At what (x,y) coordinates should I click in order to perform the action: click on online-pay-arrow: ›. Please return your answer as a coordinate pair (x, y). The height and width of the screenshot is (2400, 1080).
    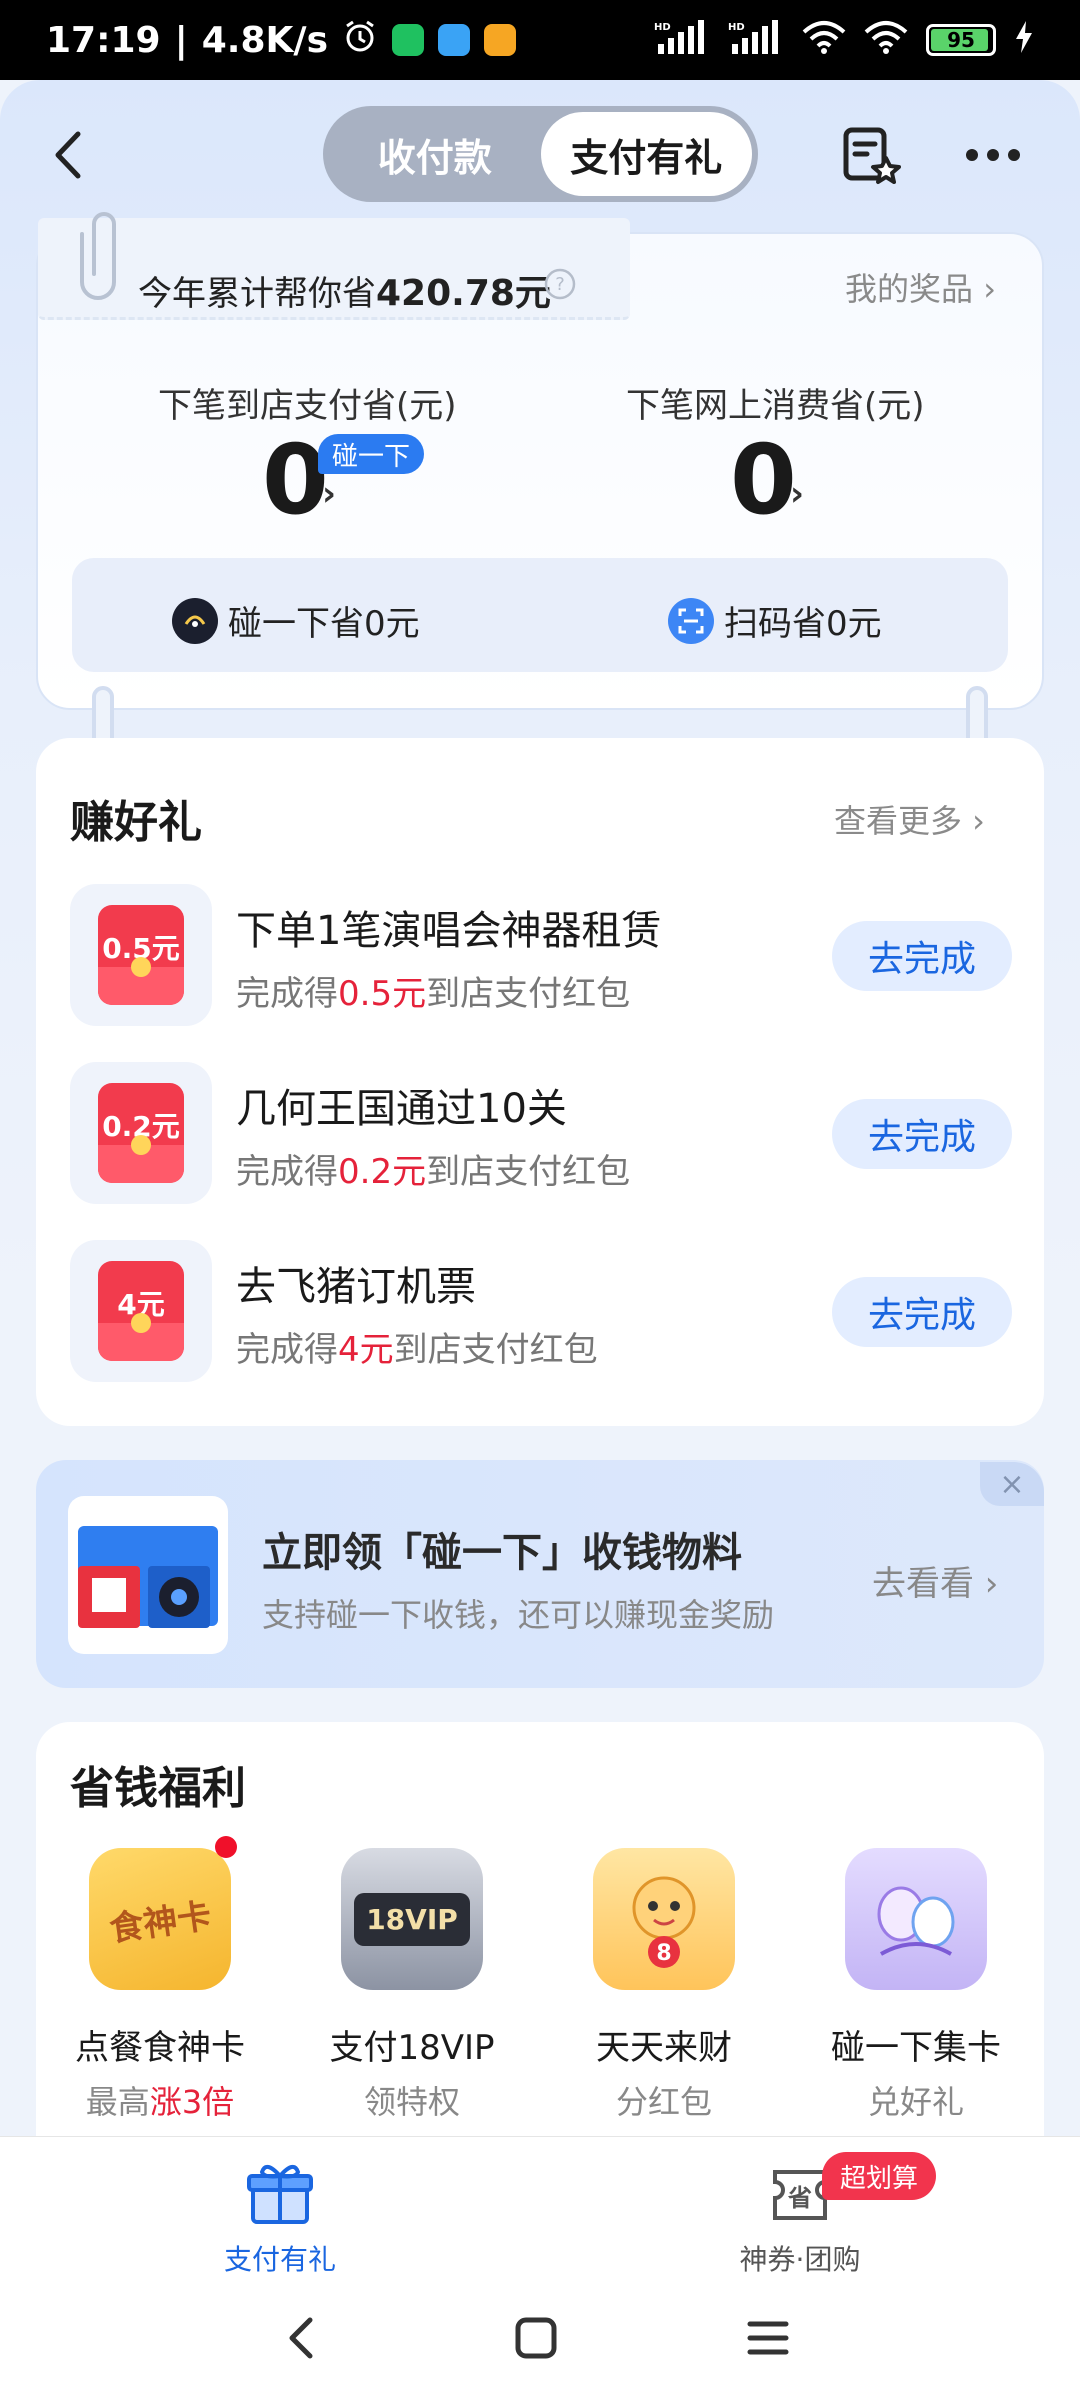
    Looking at the image, I should click on (797, 494).